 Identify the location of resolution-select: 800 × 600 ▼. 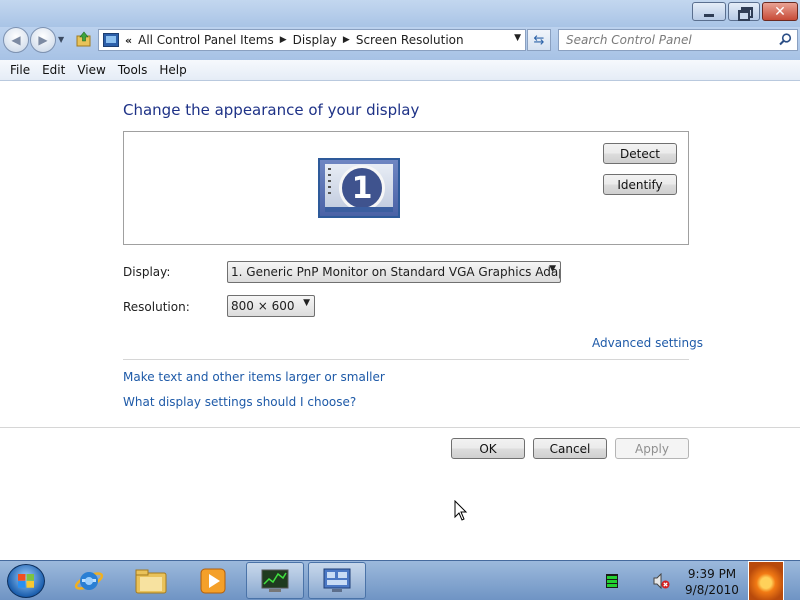
(271, 306).